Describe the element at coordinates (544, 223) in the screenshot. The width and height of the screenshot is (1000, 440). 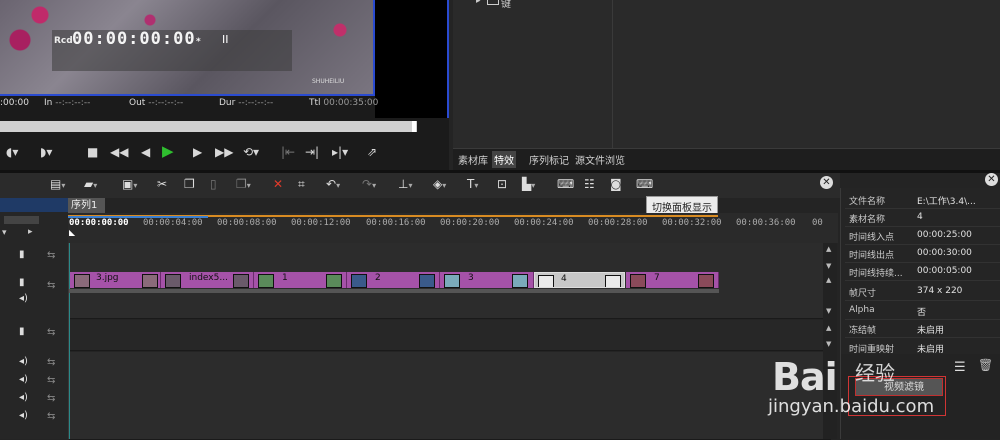
I see `ruler-tick-label: 00:00:24:00` at that location.